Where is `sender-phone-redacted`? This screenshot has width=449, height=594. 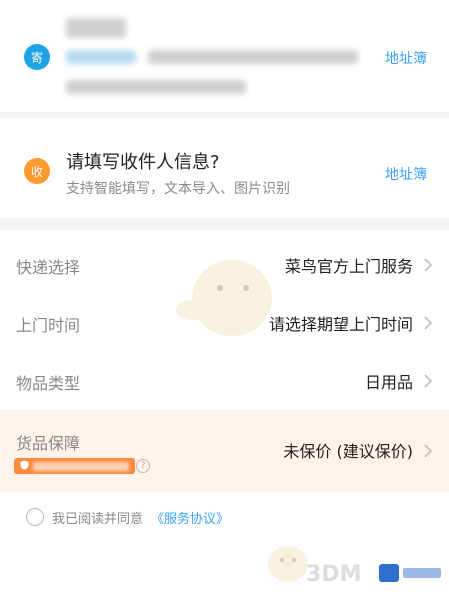
sender-phone-redacted is located at coordinates (253, 57).